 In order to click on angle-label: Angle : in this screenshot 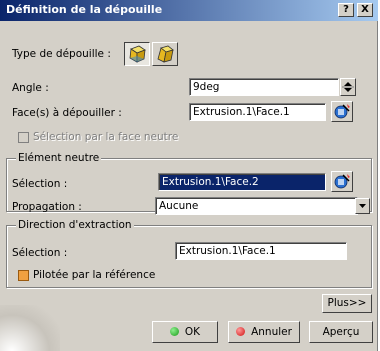, I will do `click(30, 88)`.